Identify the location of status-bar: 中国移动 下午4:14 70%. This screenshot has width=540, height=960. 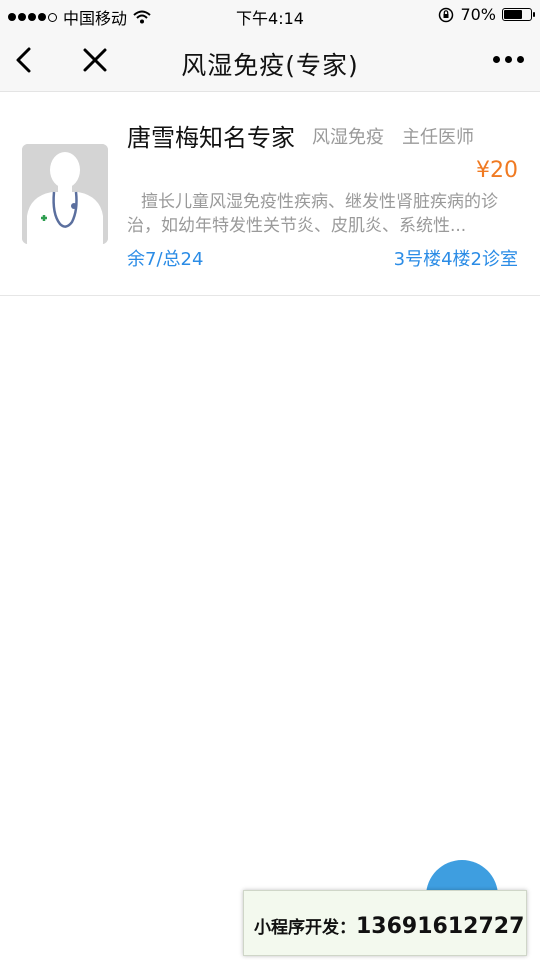
(270, 15).